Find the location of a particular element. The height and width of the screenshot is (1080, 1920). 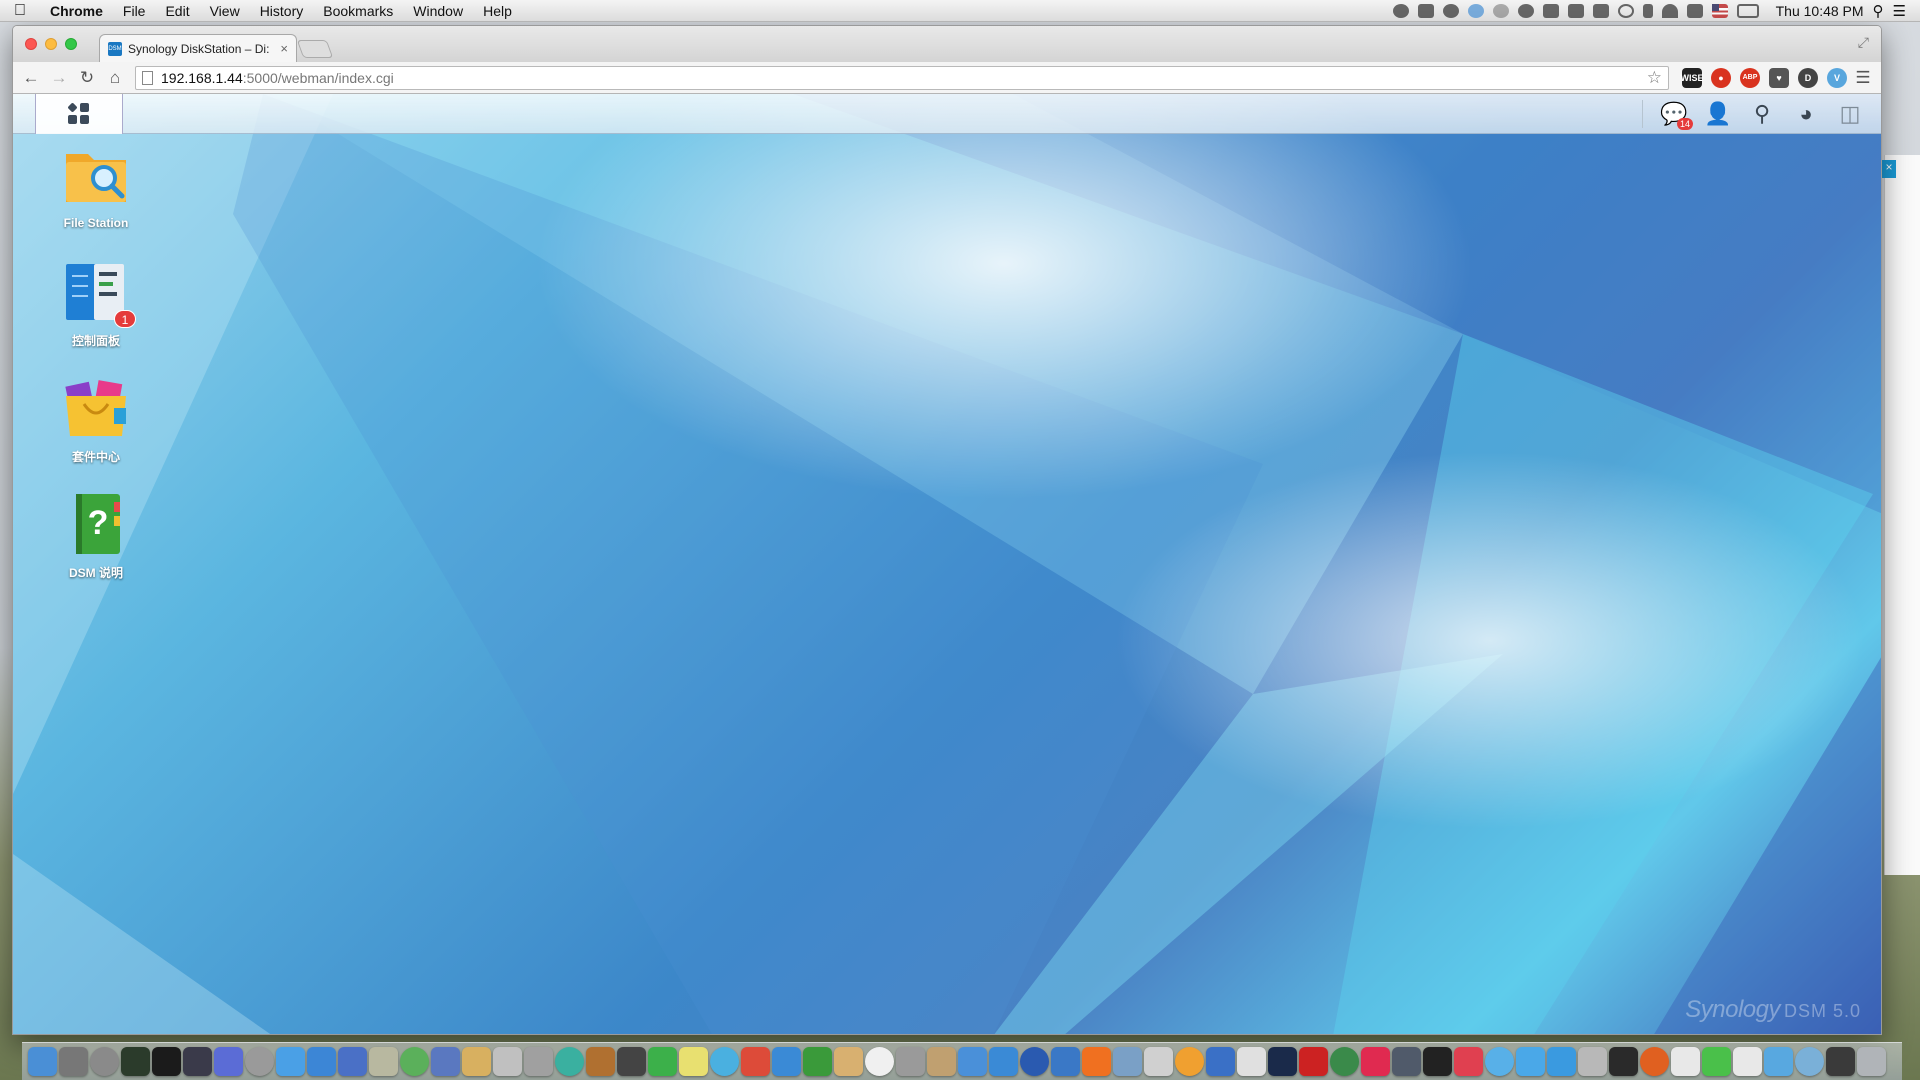

gift-icon is located at coordinates (476, 1061).